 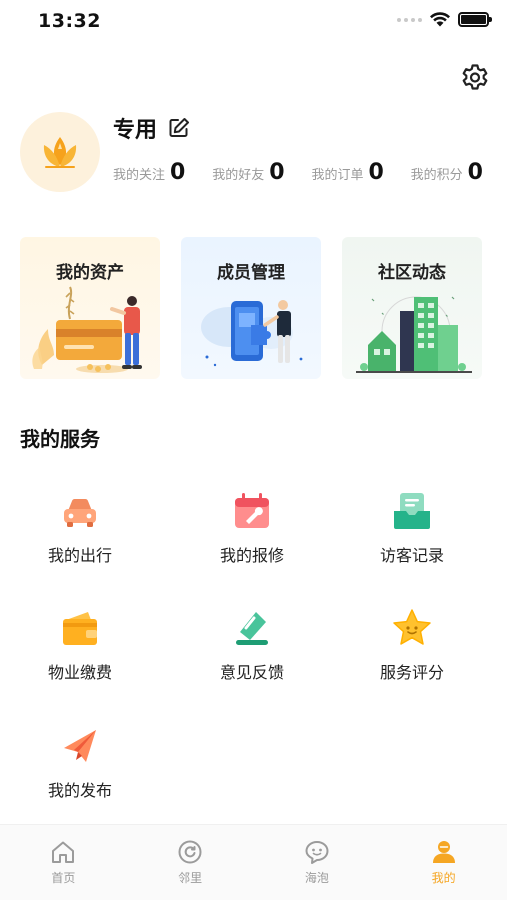 I want to click on tab-label: 邻里, so click(x=190, y=878).